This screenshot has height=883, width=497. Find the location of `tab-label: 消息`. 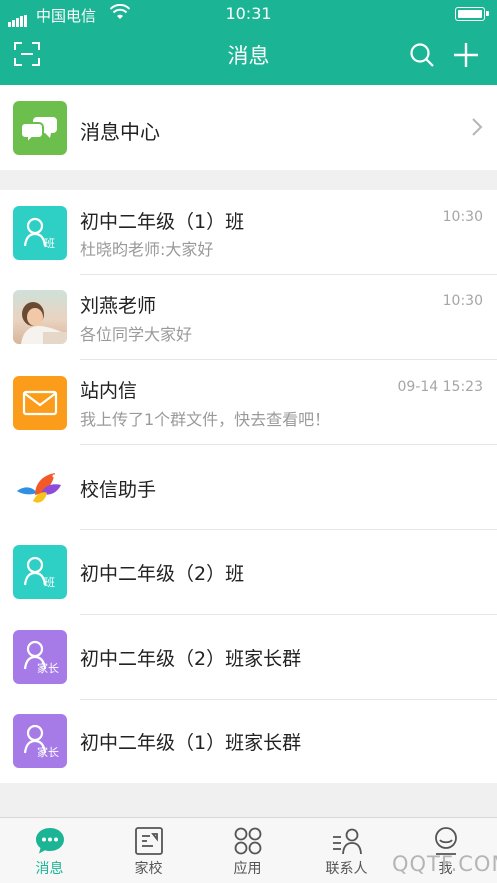

tab-label: 消息 is located at coordinates (49, 869).